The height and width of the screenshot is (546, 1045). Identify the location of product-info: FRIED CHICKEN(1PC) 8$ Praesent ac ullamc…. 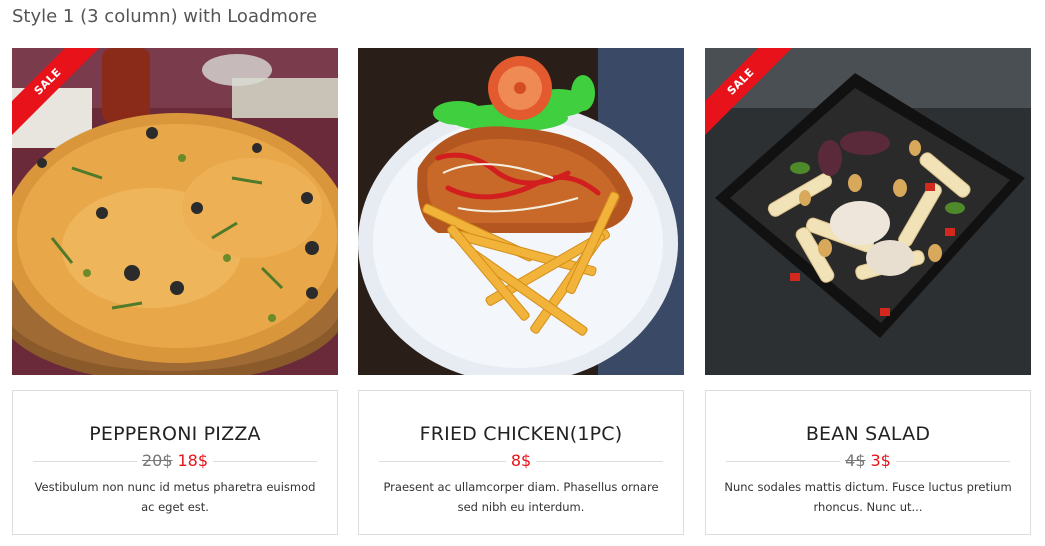
(521, 462).